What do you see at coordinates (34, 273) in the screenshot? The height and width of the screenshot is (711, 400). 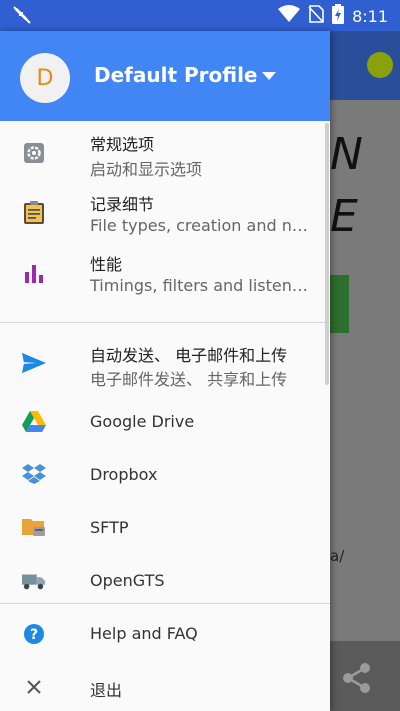 I see `bar-chart-icon` at bounding box center [34, 273].